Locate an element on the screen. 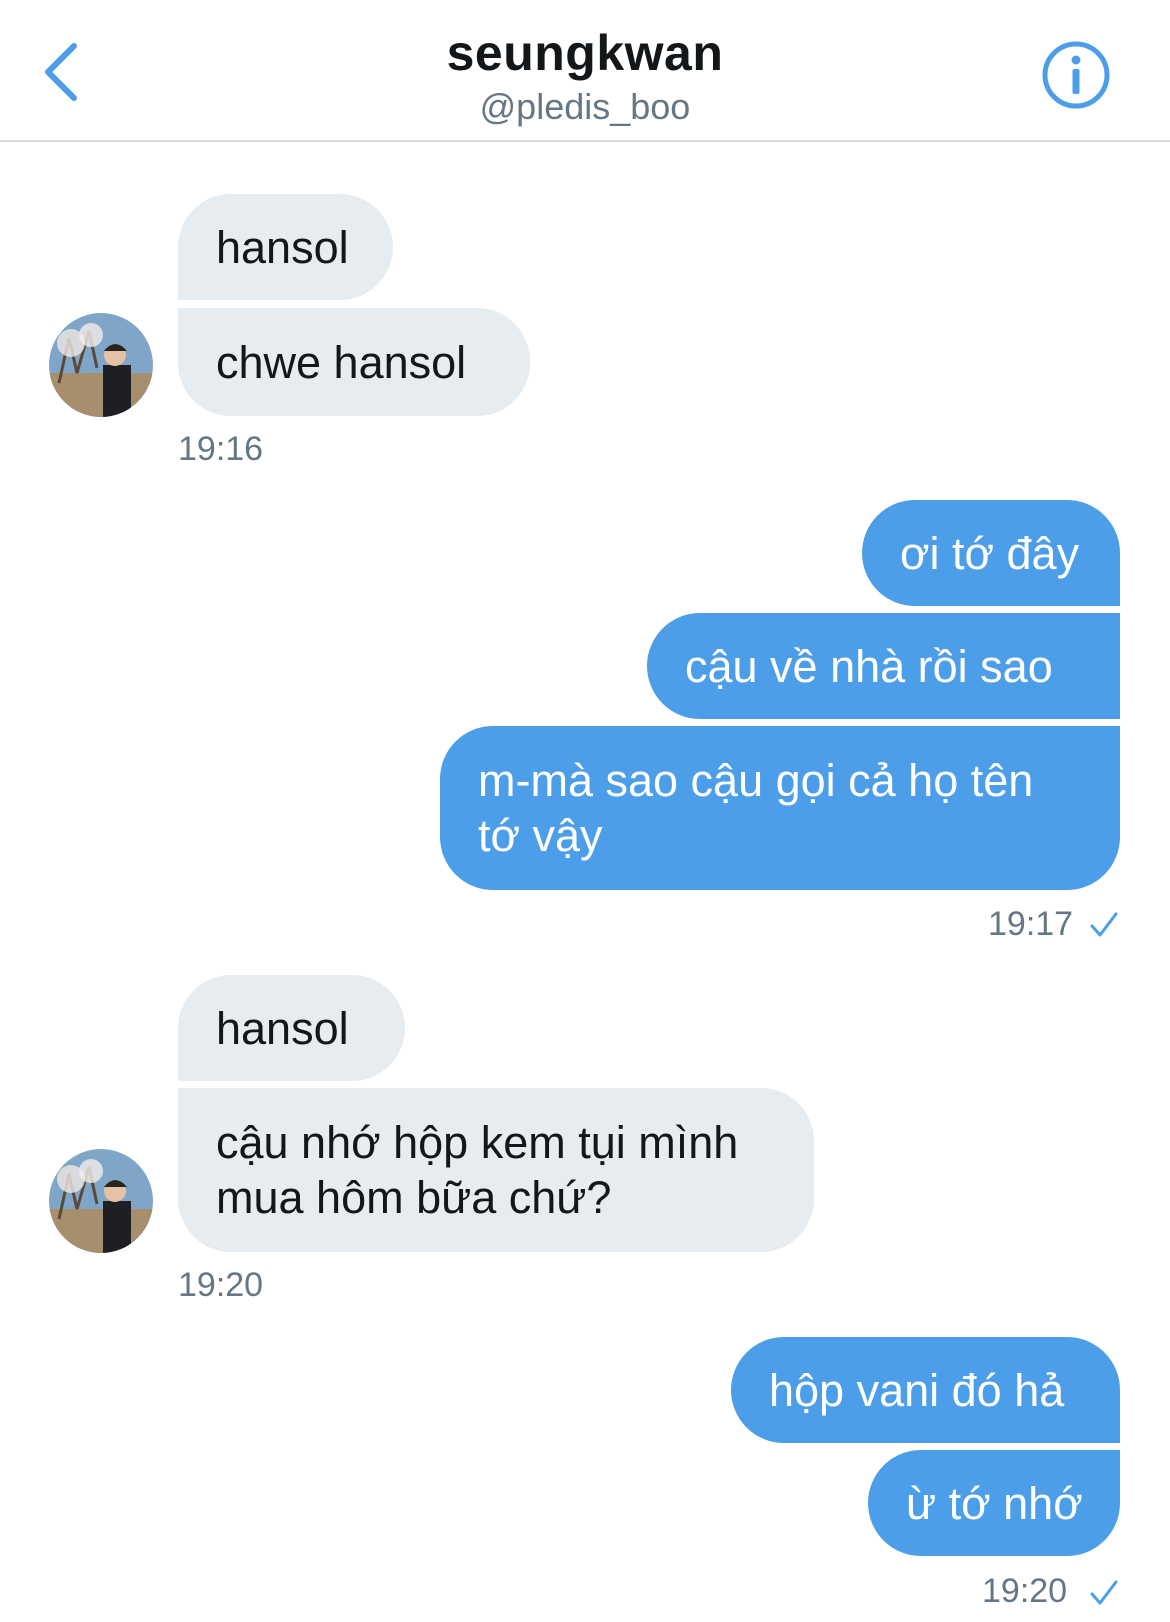 Image resolution: width=1170 pixels, height=1622 pixels. info-circle-icon is located at coordinates (1076, 75).